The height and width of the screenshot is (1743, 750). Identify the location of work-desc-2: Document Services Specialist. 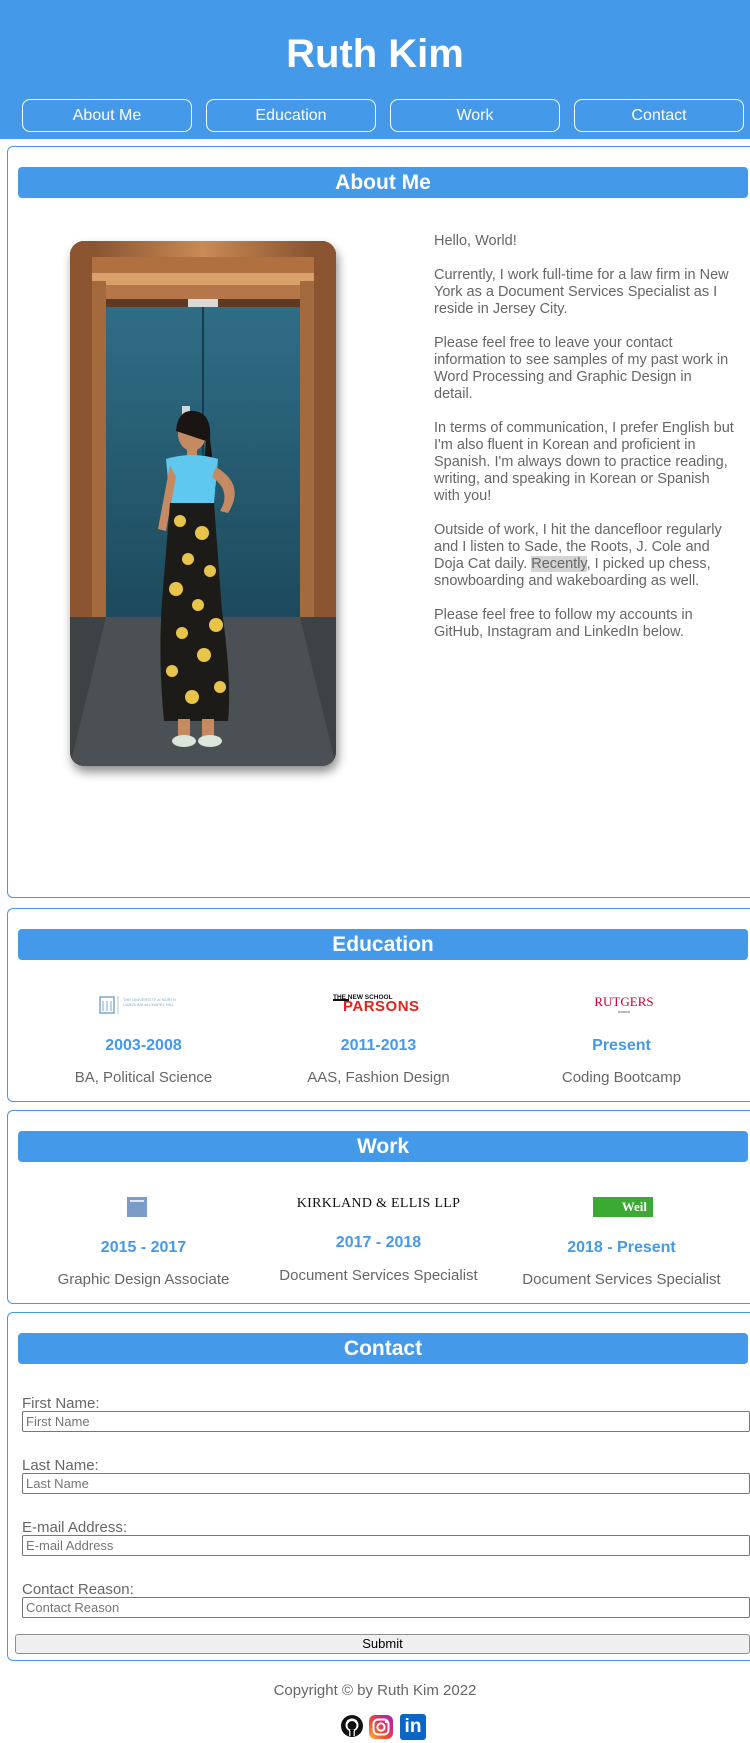
(378, 1275).